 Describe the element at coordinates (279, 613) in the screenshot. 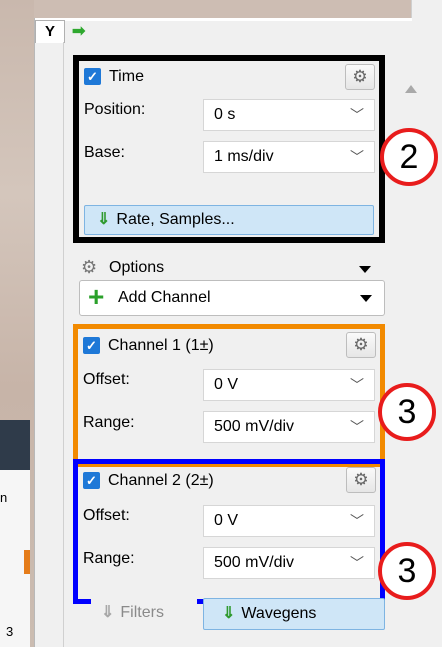

I see `wavegens-label: Wavegens` at that location.